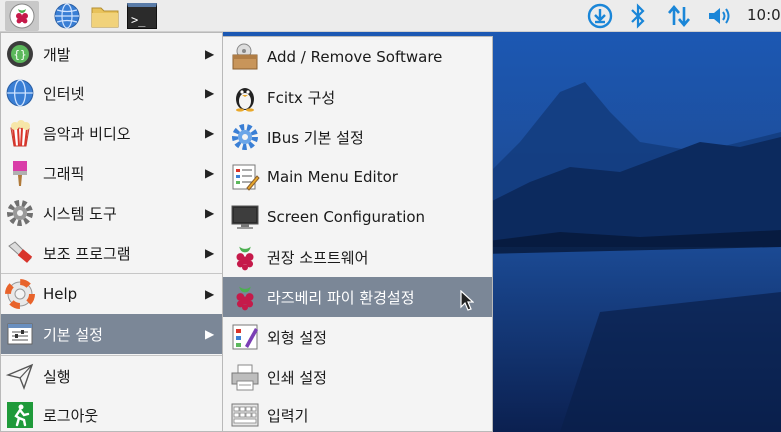 The width and height of the screenshot is (781, 432). Describe the element at coordinates (111, 173) in the screenshot. I see `menu-item-graphics: 그래픽 ▶` at that location.